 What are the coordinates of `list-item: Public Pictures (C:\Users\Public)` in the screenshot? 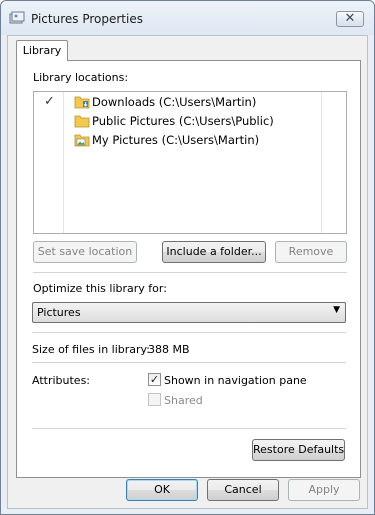 It's located at (178, 121).